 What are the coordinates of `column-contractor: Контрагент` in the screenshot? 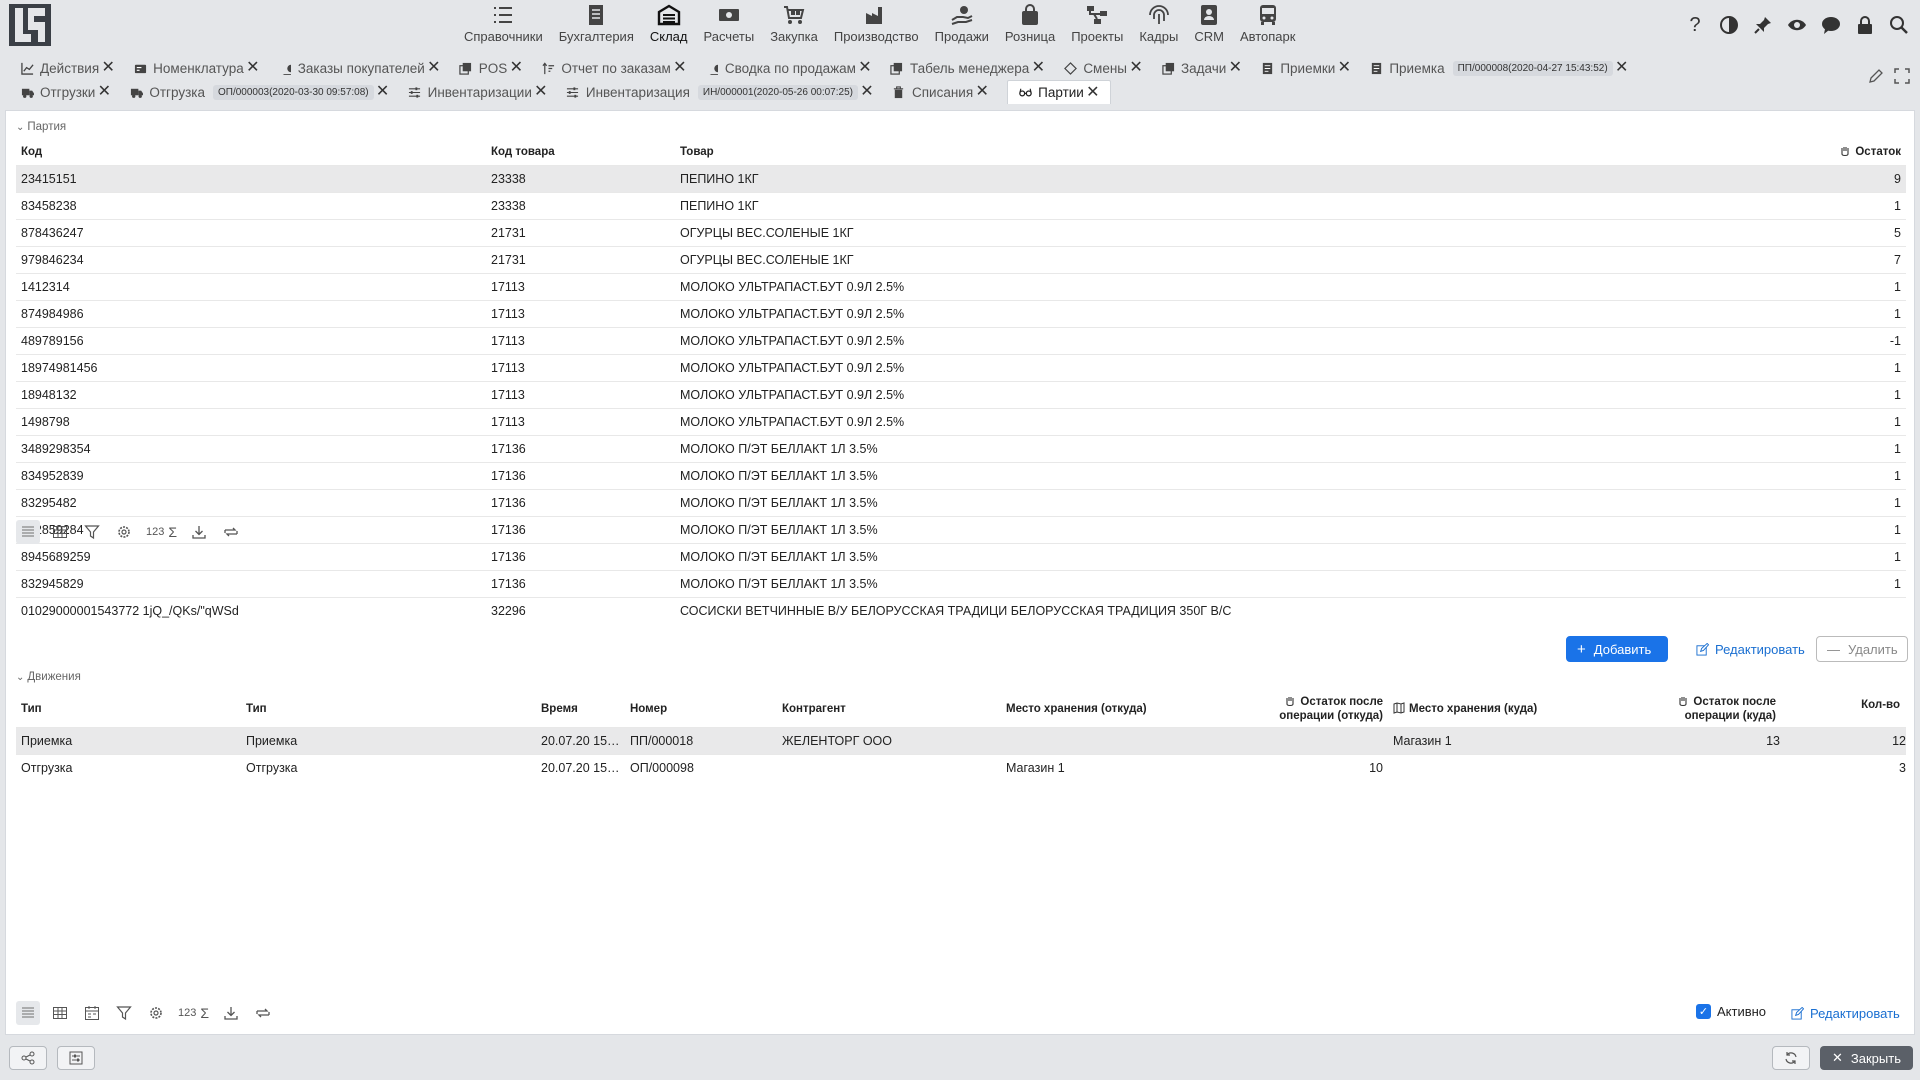 It's located at (889, 709).